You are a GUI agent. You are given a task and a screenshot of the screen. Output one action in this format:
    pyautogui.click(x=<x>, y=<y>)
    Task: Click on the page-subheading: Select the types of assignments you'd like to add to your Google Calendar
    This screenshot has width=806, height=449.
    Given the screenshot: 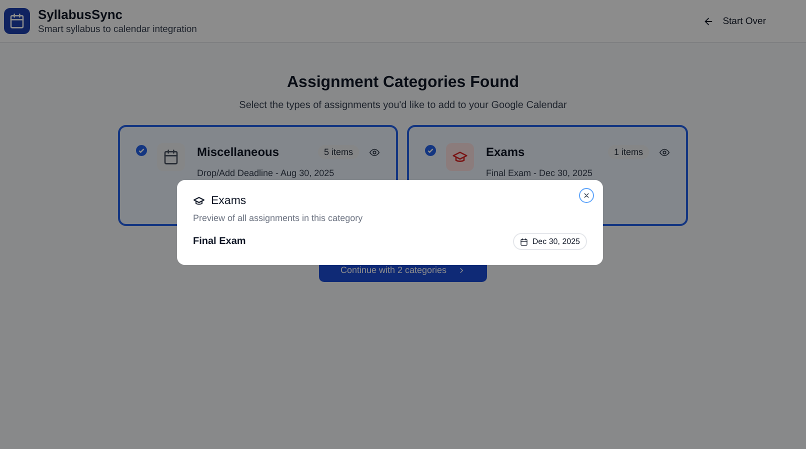 What is the action you would take?
    pyautogui.click(x=403, y=105)
    